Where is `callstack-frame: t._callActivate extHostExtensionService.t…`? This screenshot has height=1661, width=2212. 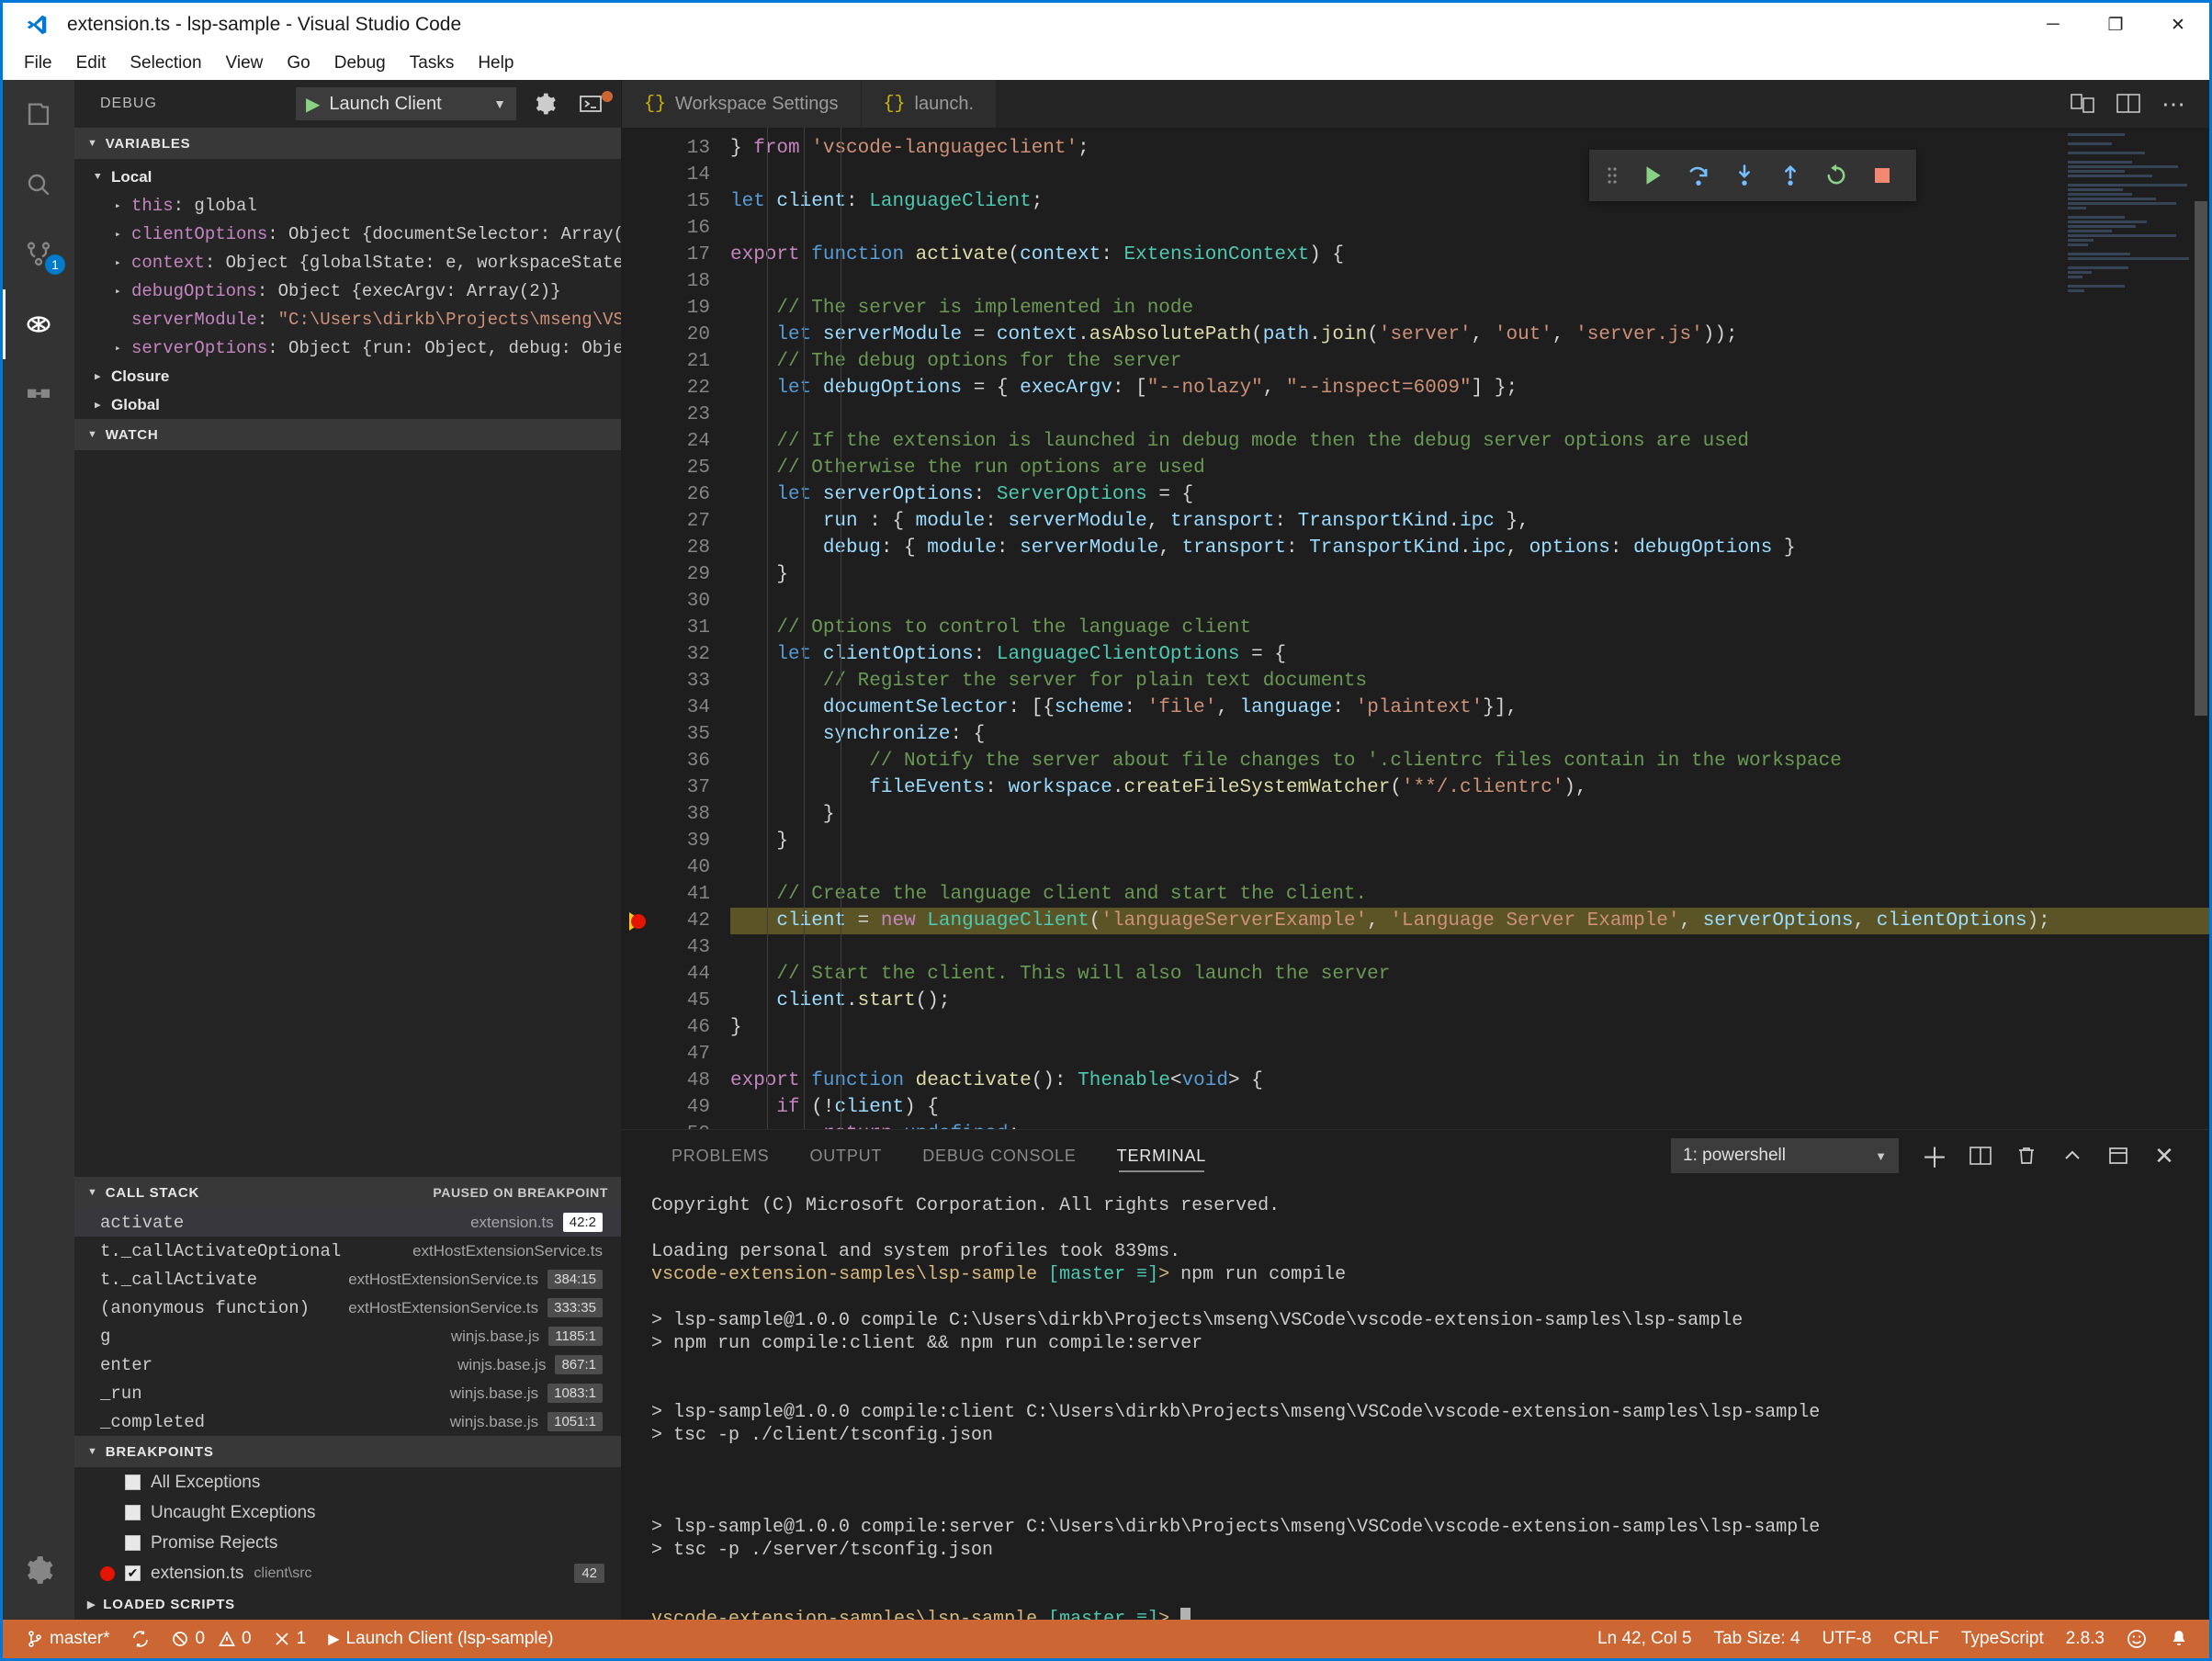 callstack-frame: t._callActivate extHostExtensionService.t… is located at coordinates (347, 1280).